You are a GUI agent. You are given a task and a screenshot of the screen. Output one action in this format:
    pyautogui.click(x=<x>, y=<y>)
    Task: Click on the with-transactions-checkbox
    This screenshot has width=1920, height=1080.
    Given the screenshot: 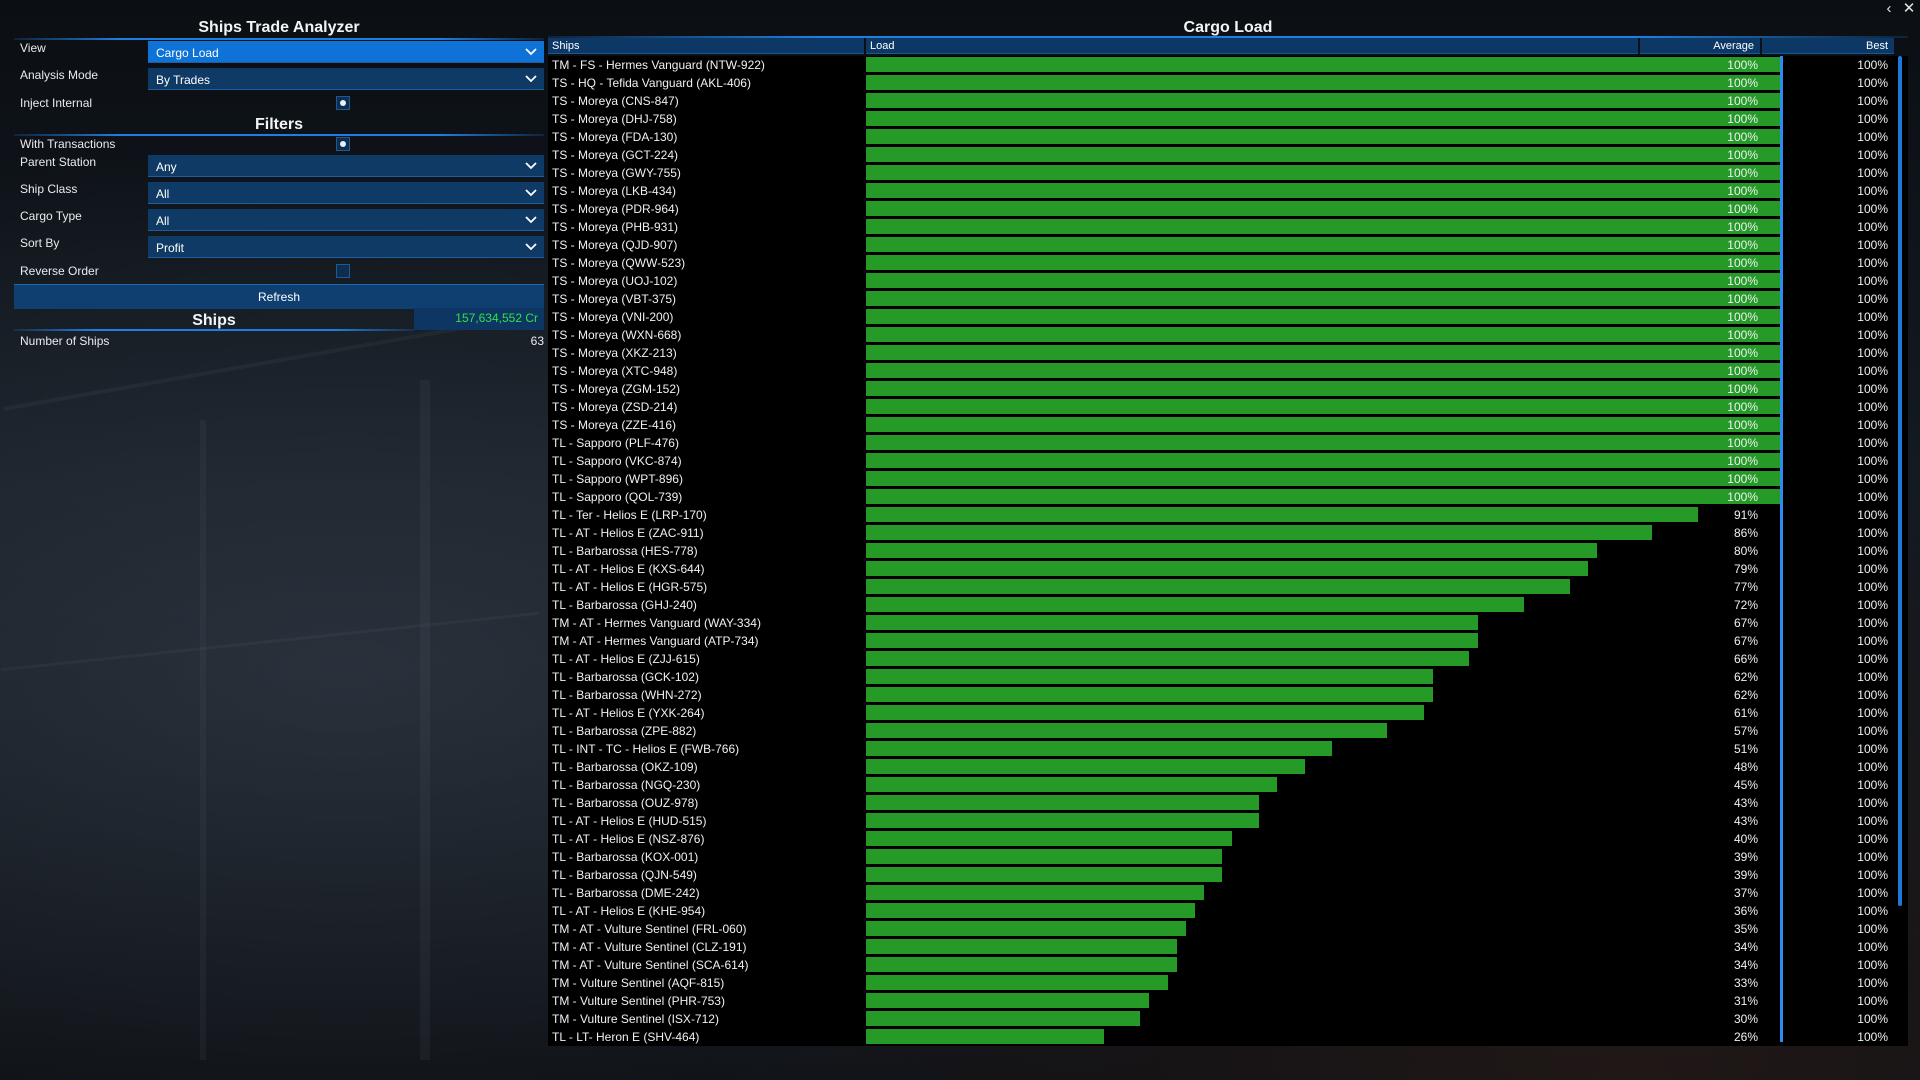 What is the action you would take?
    pyautogui.click(x=343, y=144)
    